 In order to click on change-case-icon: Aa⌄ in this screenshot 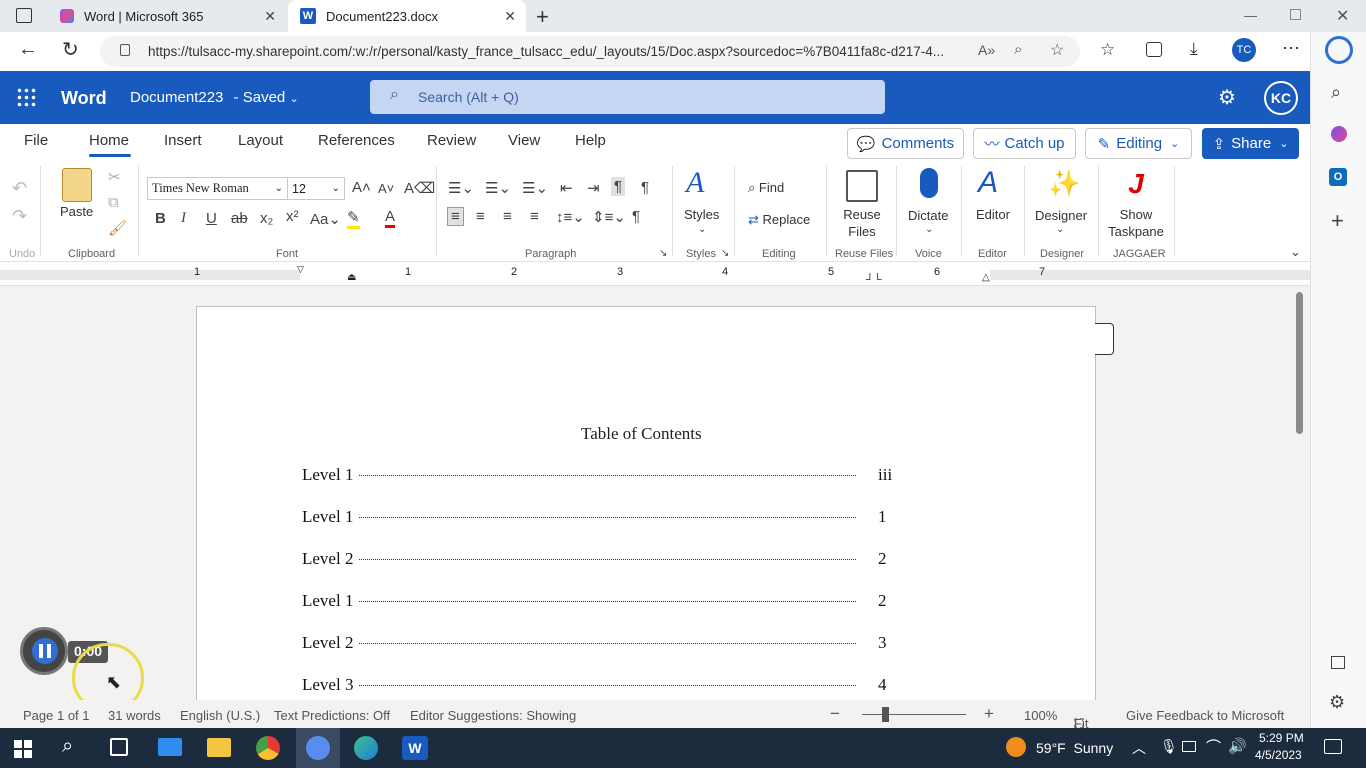, I will do `click(325, 219)`.